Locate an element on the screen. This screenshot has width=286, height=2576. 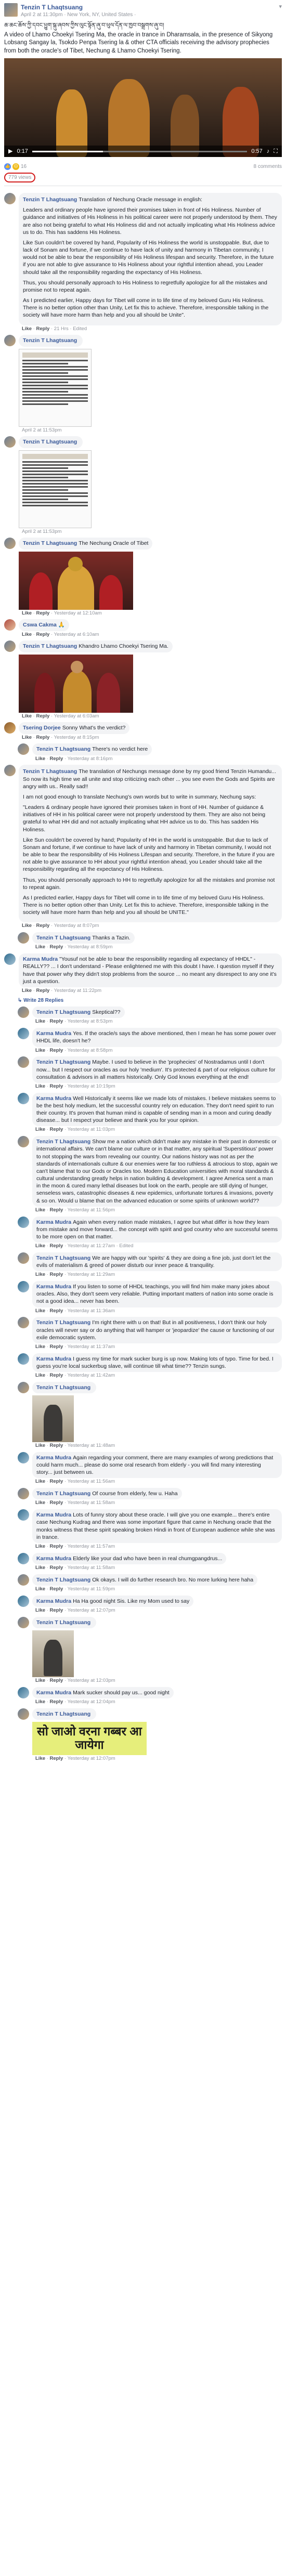
author-name: Tenzin T Lhaqtsuang is located at coordinates (78, 7).